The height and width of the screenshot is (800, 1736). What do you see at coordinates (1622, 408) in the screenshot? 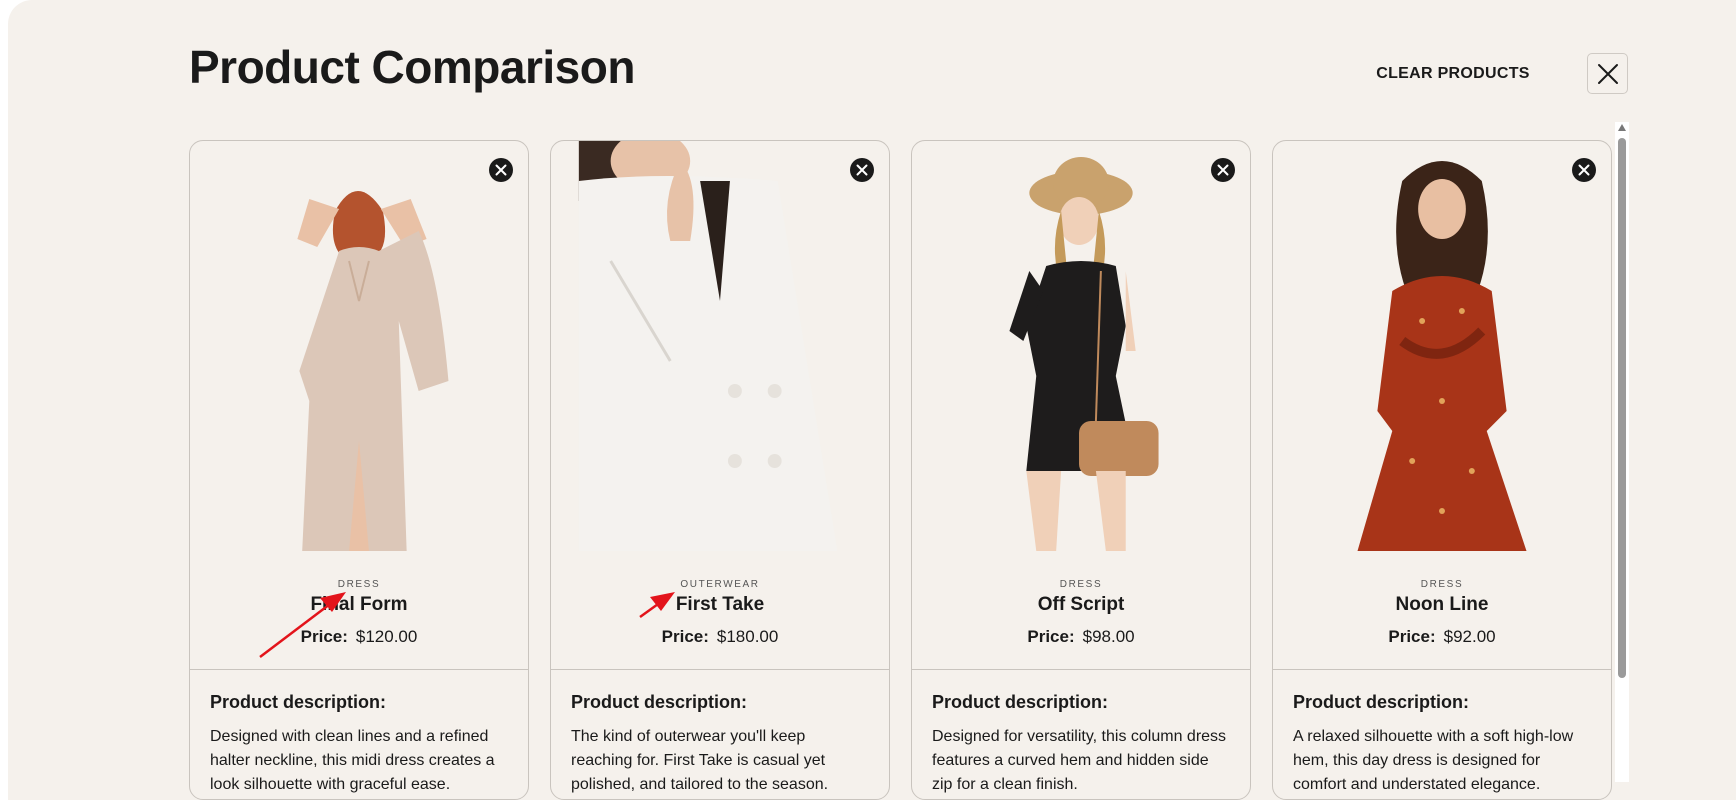
I see `scroll-thumb` at bounding box center [1622, 408].